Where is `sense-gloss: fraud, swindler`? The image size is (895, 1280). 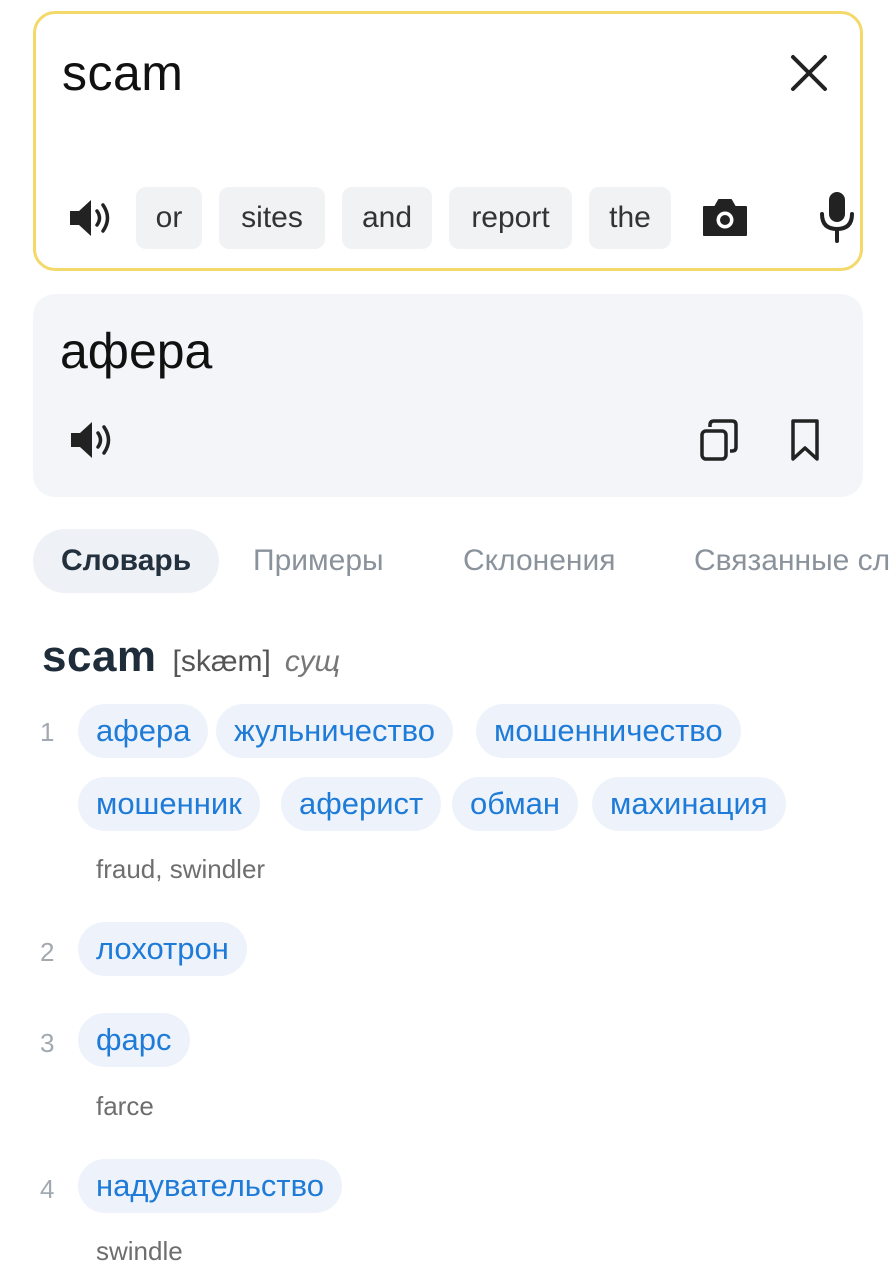 sense-gloss: fraud, swindler is located at coordinates (181, 869).